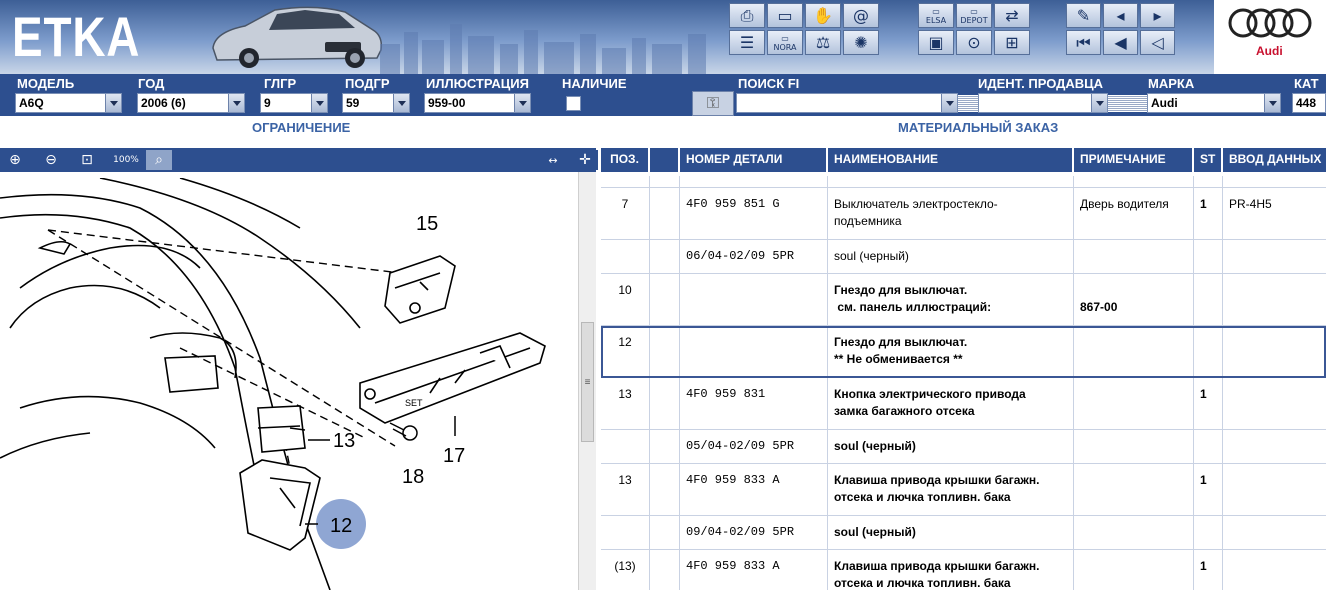 The image size is (1326, 590). Describe the element at coordinates (823, 15) in the screenshot. I see `handshake-icon: ✋` at that location.